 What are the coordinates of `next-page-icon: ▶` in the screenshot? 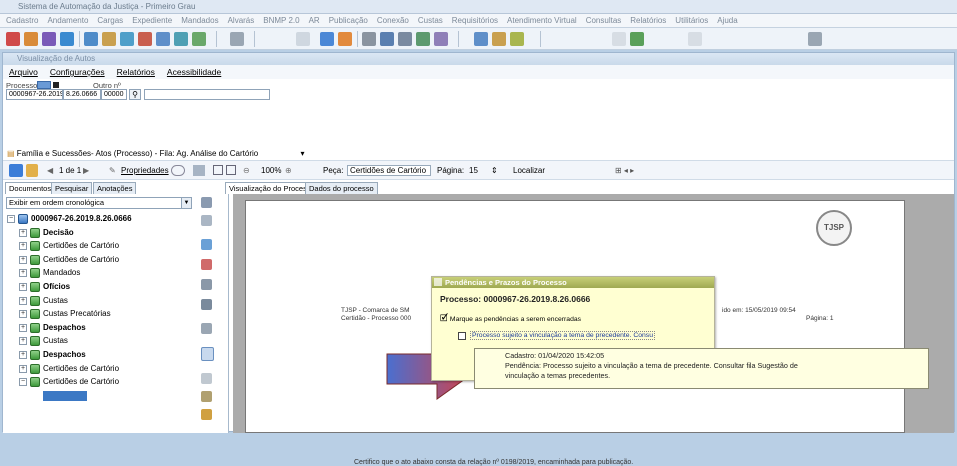 It's located at (86, 170).